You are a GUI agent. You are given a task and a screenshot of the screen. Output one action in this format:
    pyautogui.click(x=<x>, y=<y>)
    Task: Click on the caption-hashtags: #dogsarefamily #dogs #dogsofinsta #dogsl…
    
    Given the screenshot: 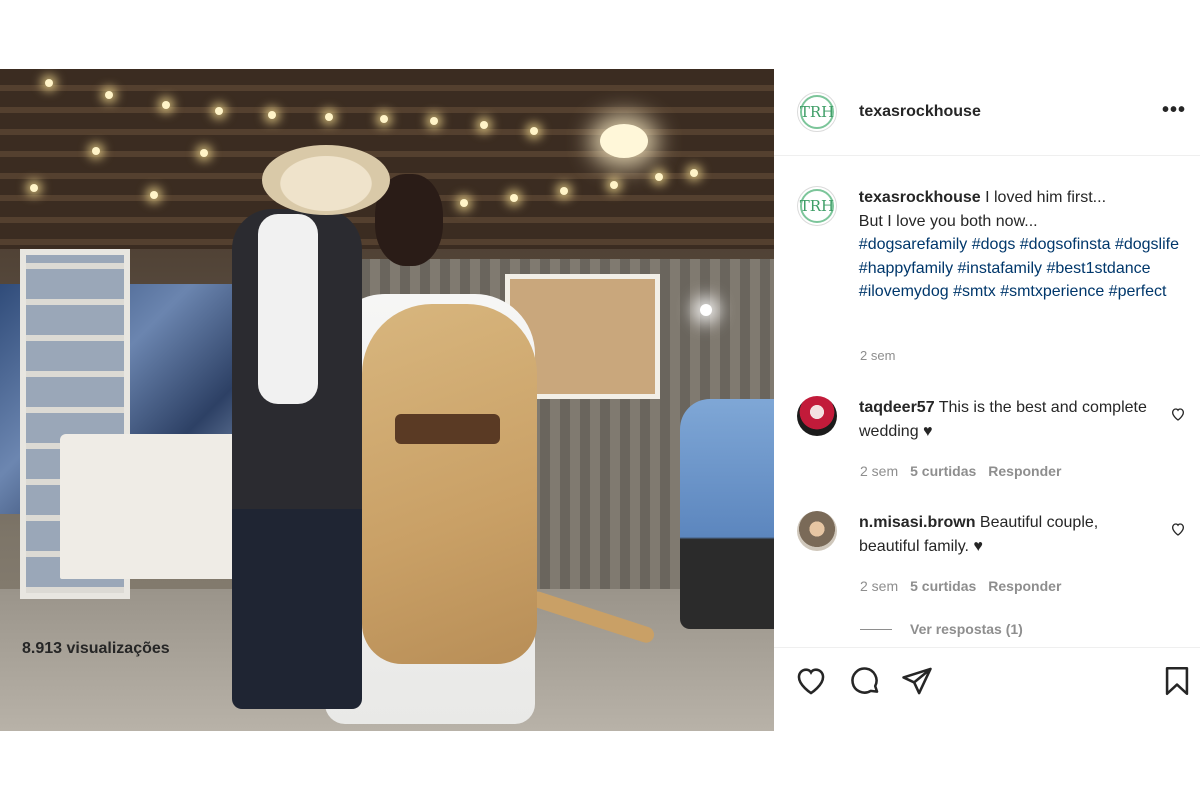 What is the action you would take?
    pyautogui.click(x=1019, y=268)
    